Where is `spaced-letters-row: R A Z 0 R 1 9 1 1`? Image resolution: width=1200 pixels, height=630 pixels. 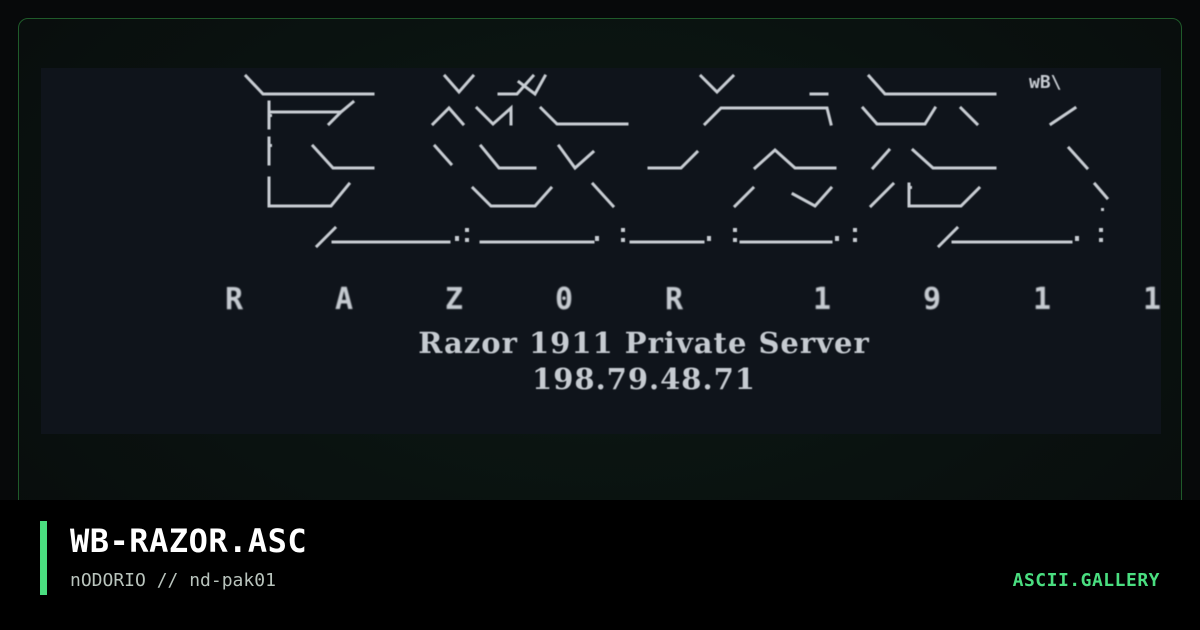
spaced-letters-row: R A Z 0 R 1 9 1 1 is located at coordinates (601, 302).